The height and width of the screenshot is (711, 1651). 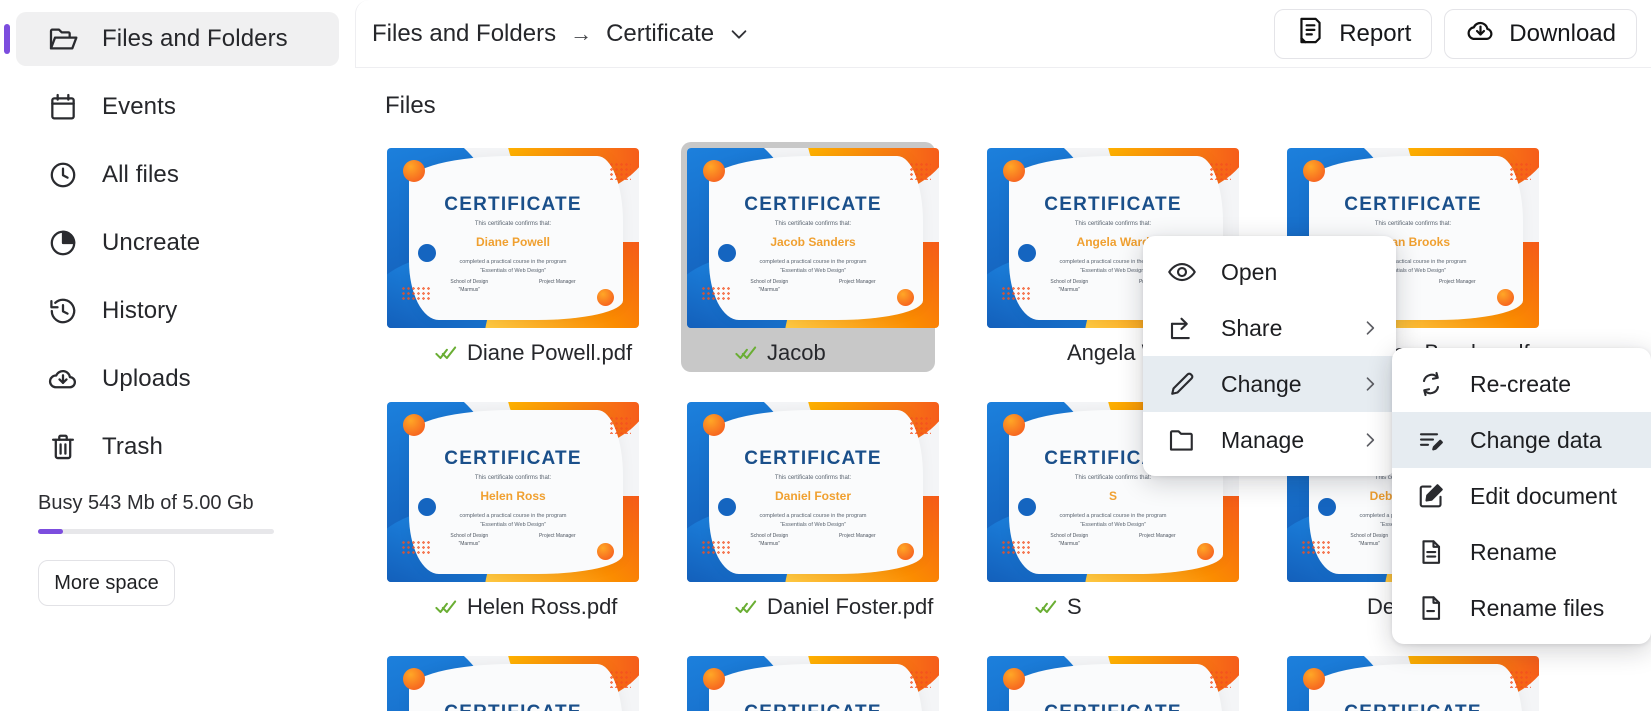 What do you see at coordinates (106, 583) in the screenshot?
I see `more-space-button: More space` at bounding box center [106, 583].